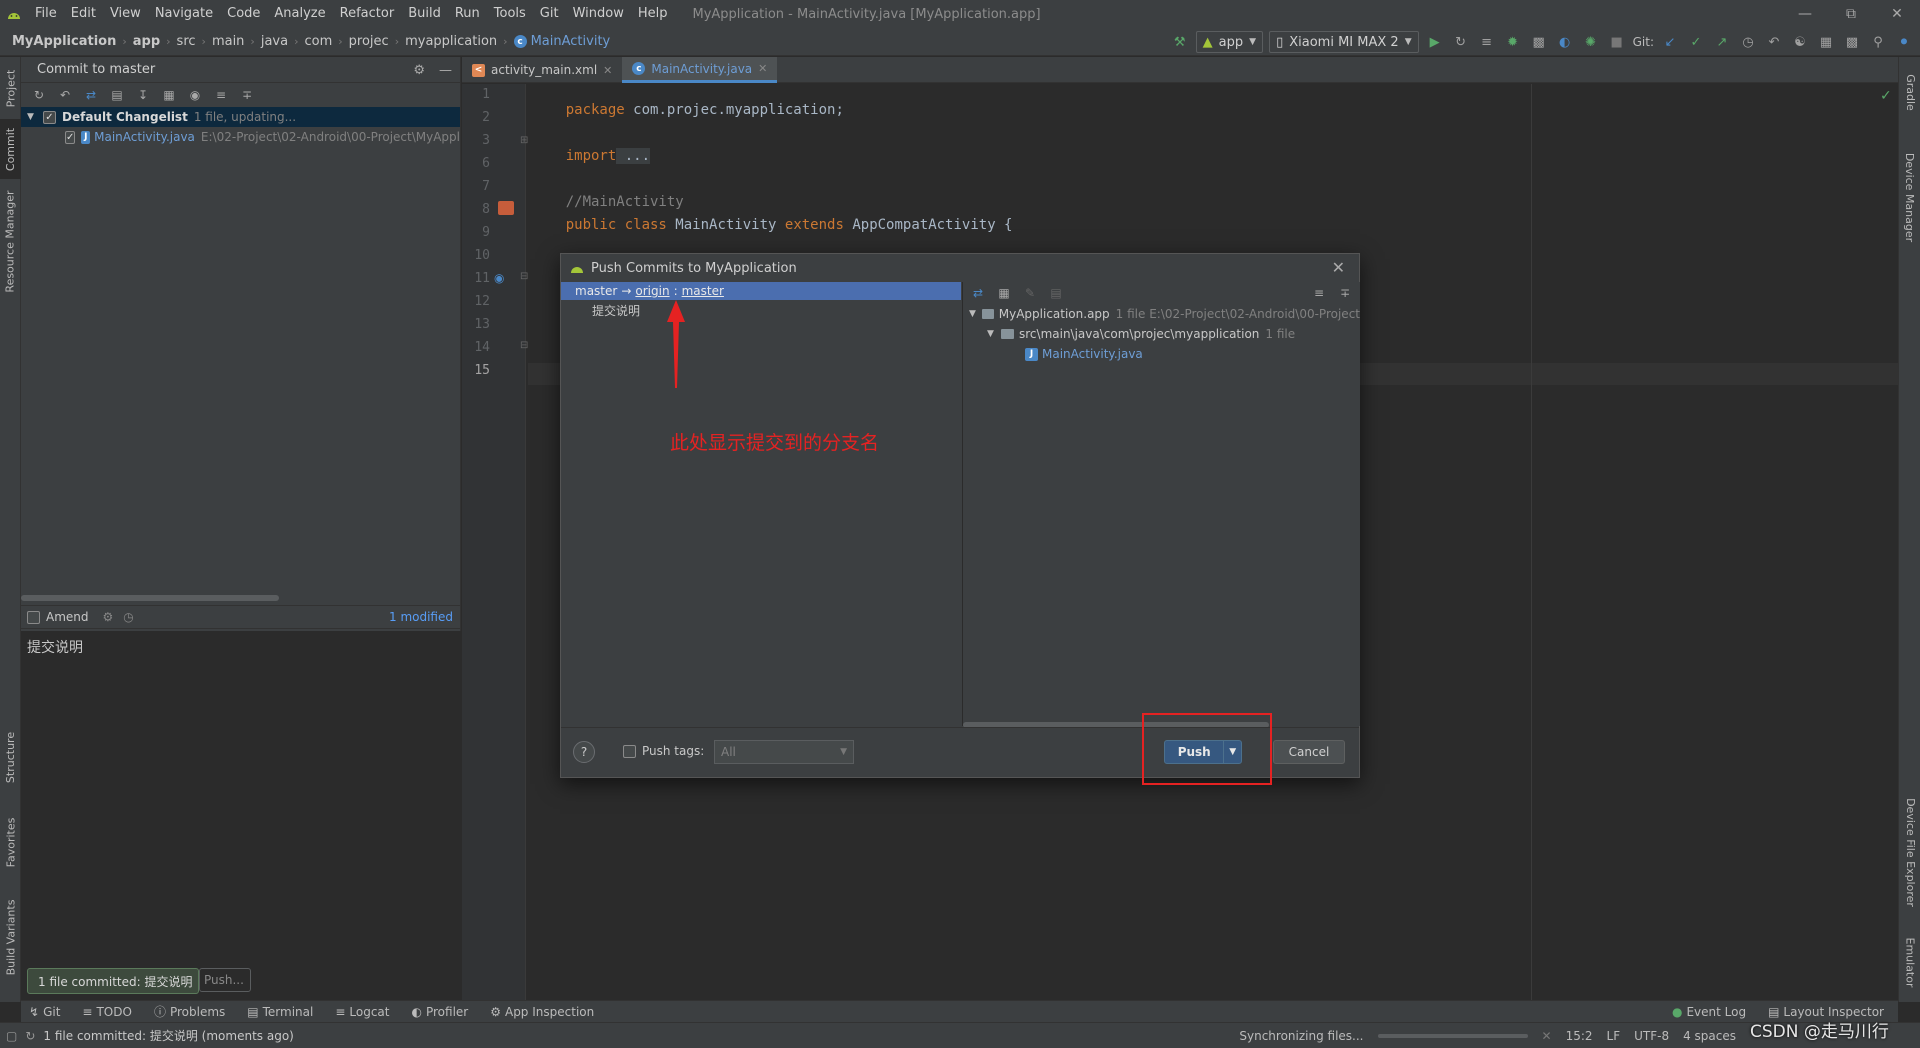 The image size is (1920, 1048). Describe the element at coordinates (280, 1012) in the screenshot. I see `bottom-tab-terminal: ▤ Terminal` at that location.